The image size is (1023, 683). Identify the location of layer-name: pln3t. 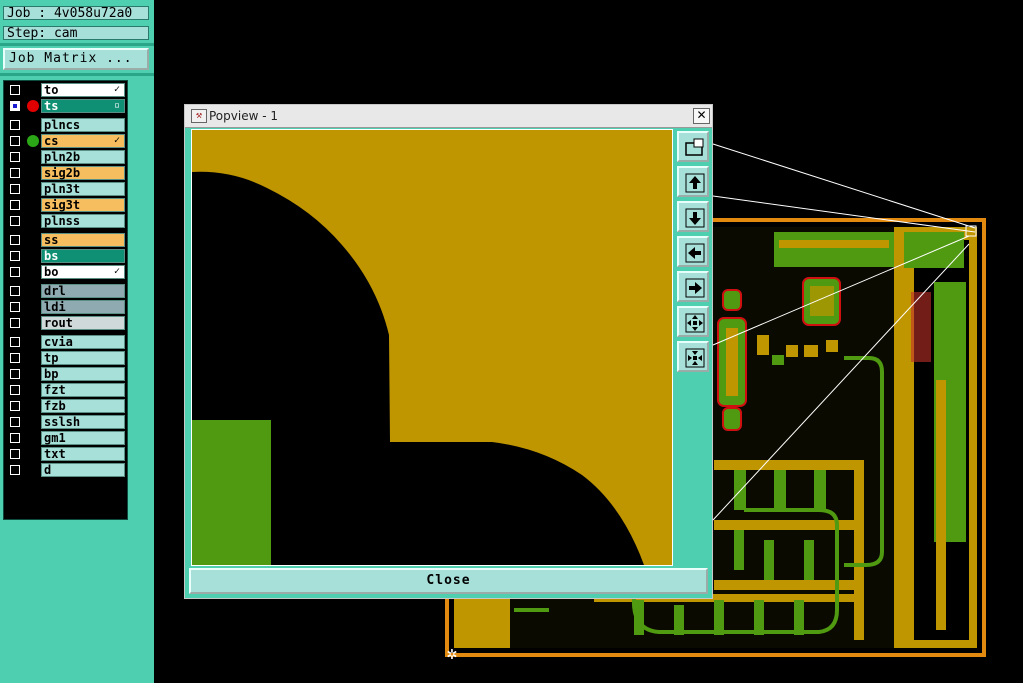
(83, 189).